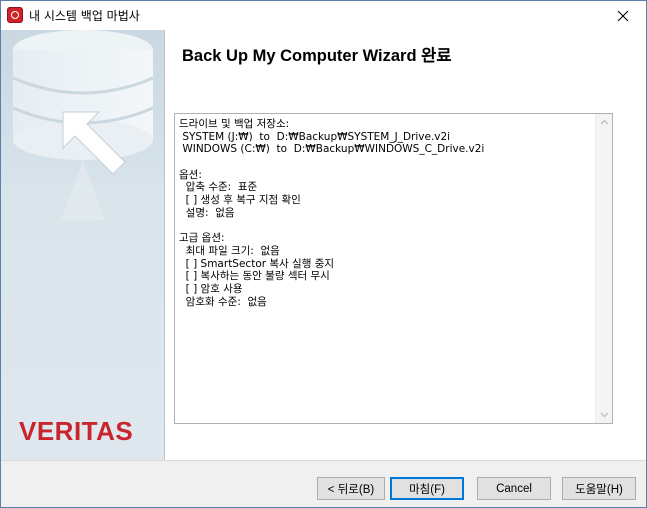  Describe the element at coordinates (603, 268) in the screenshot. I see `vertical-scrollbar` at that location.